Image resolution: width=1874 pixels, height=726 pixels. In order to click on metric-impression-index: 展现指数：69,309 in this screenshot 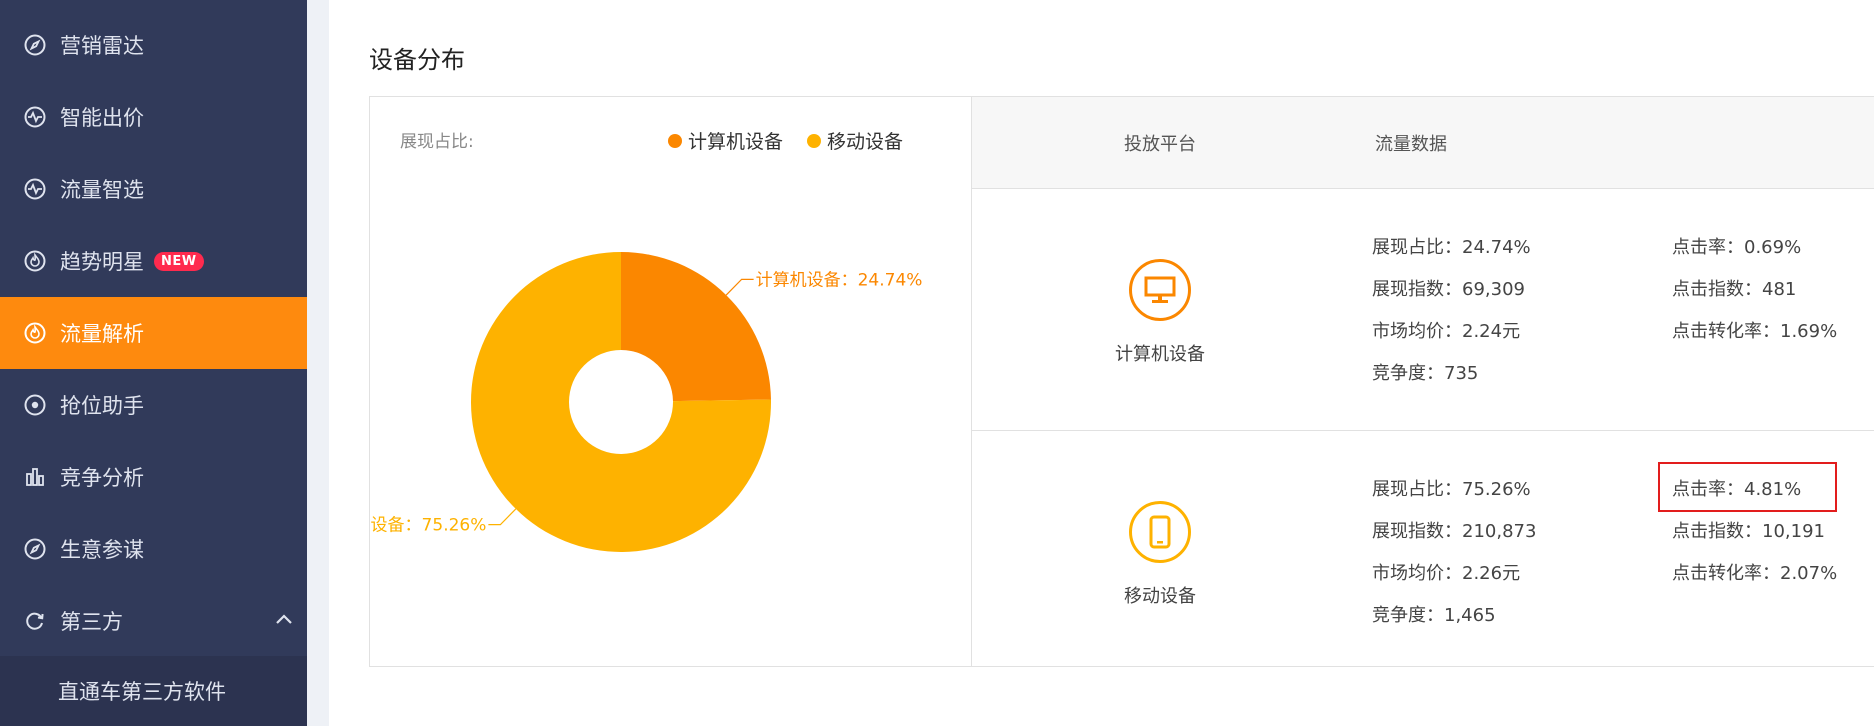, I will do `click(1448, 289)`.